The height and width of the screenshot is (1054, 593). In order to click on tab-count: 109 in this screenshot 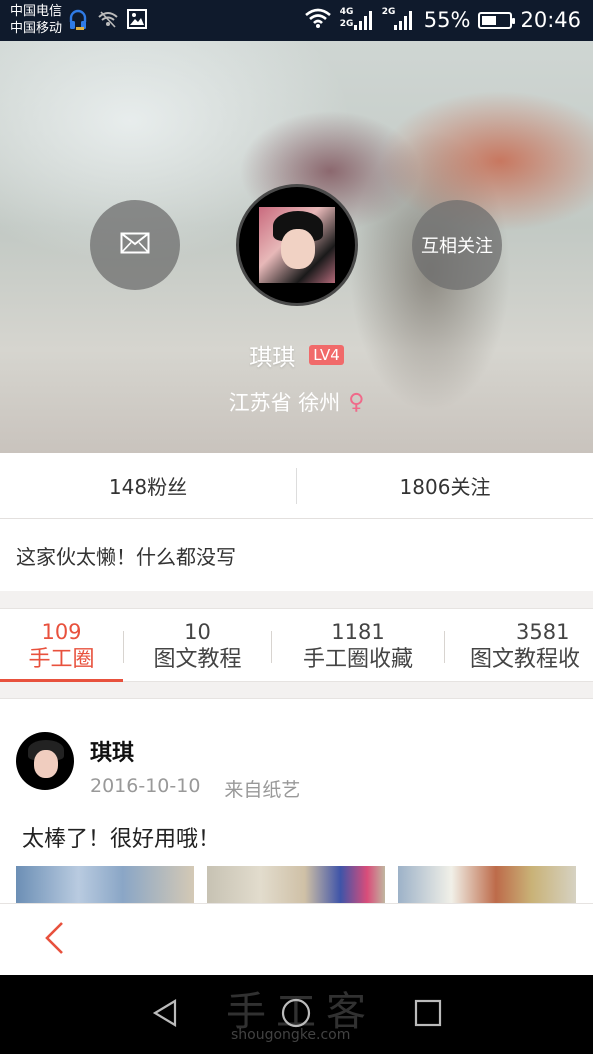, I will do `click(61, 632)`.